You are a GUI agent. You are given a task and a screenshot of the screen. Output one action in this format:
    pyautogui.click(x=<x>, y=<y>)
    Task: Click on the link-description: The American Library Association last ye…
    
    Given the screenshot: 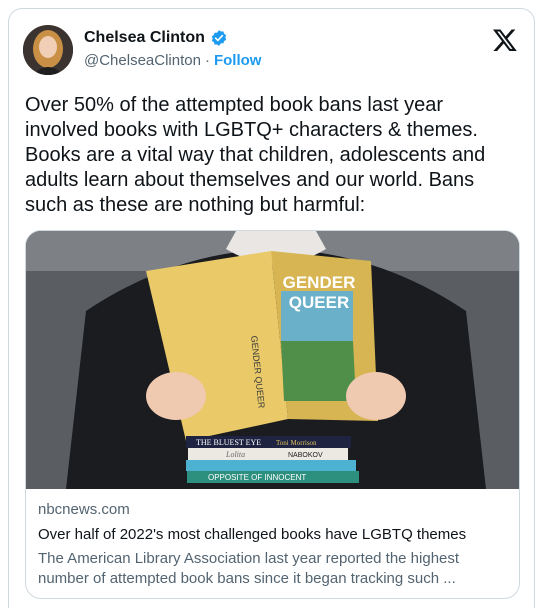 What is the action you would take?
    pyautogui.click(x=249, y=568)
    